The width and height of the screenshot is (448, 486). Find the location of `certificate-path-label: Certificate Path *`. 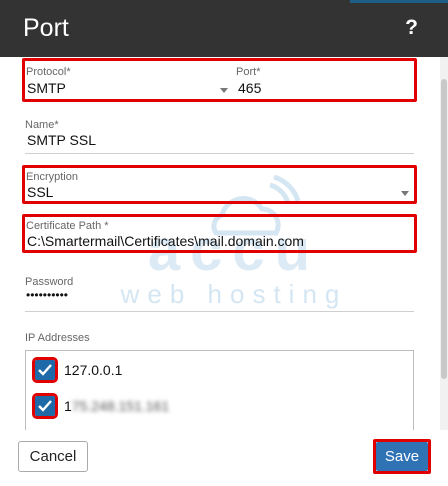

certificate-path-label: Certificate Path * is located at coordinates (67, 226).